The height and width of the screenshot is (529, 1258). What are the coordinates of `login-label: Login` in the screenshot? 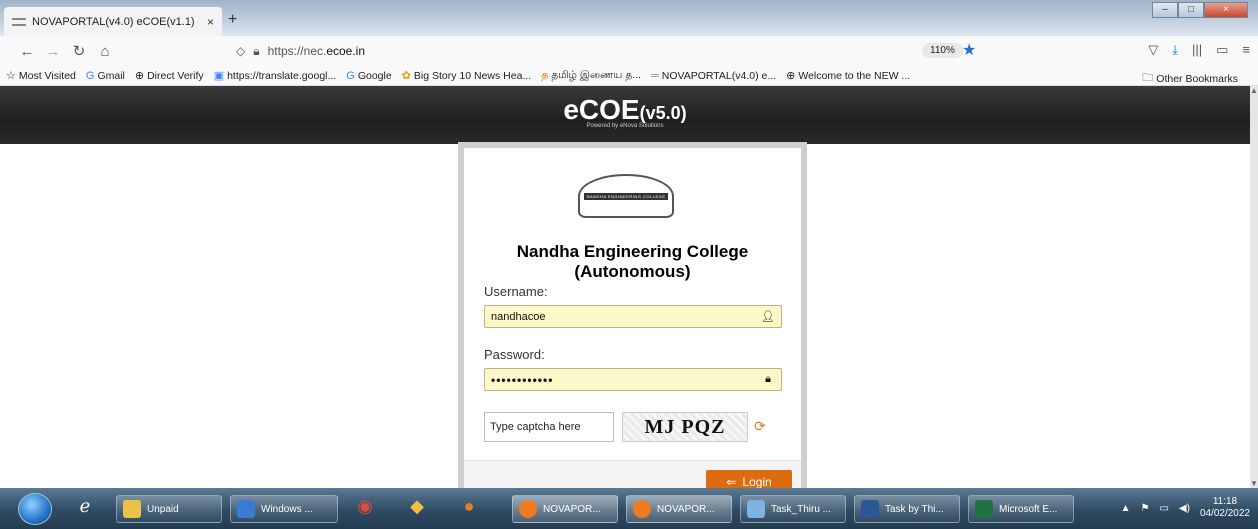 It's located at (757, 481).